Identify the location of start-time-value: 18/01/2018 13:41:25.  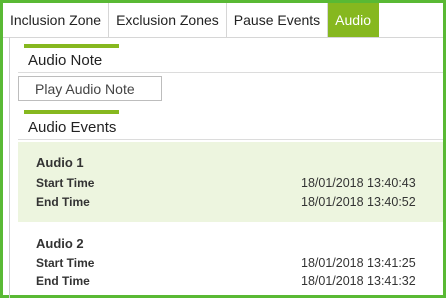
(358, 263).